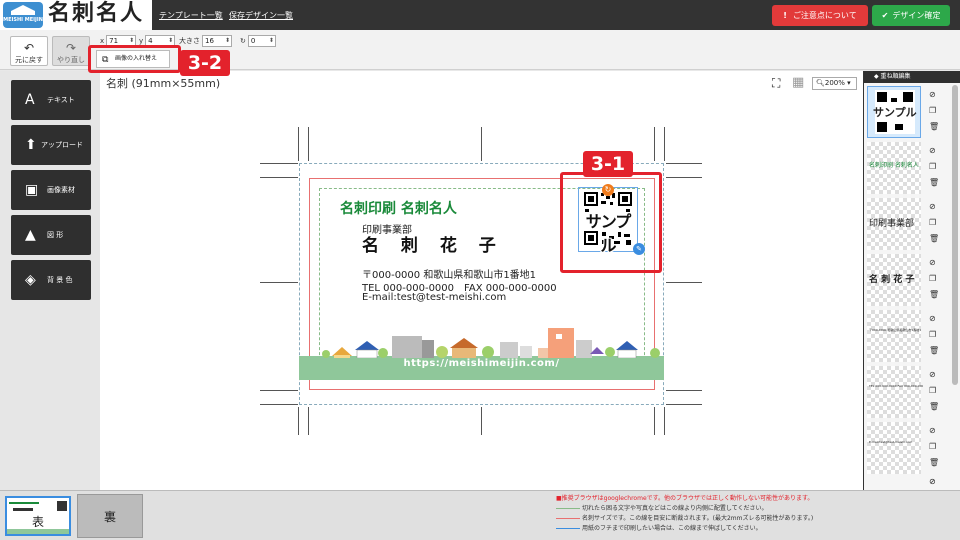  Describe the element at coordinates (32, 190) in the screenshot. I see `image-icon: ▣` at that location.